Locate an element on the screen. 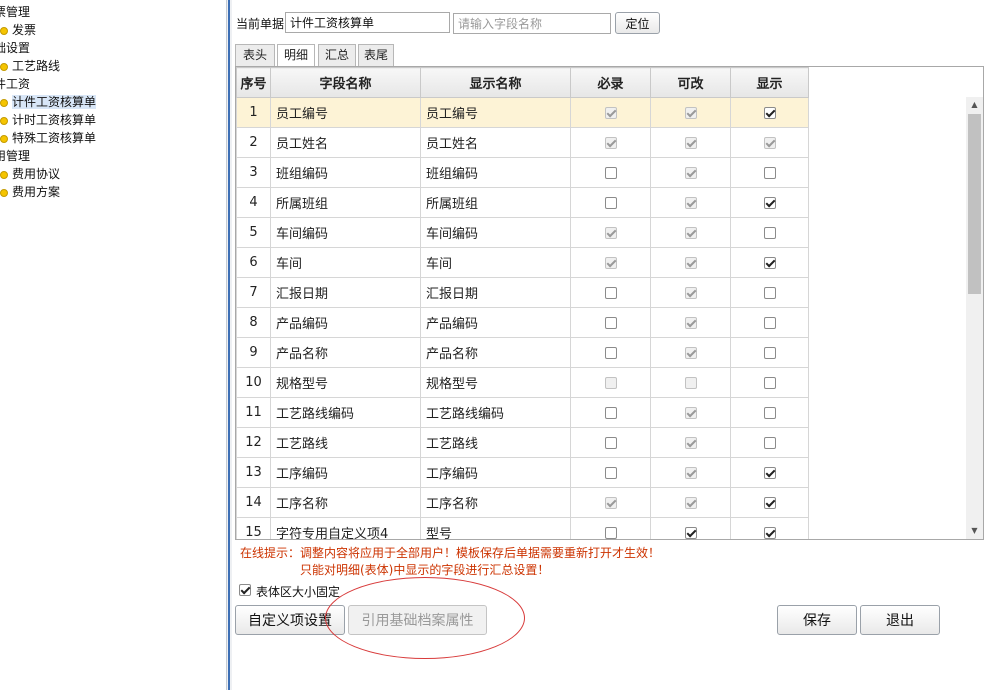  field-name-cell: 工艺路线 is located at coordinates (345, 442).